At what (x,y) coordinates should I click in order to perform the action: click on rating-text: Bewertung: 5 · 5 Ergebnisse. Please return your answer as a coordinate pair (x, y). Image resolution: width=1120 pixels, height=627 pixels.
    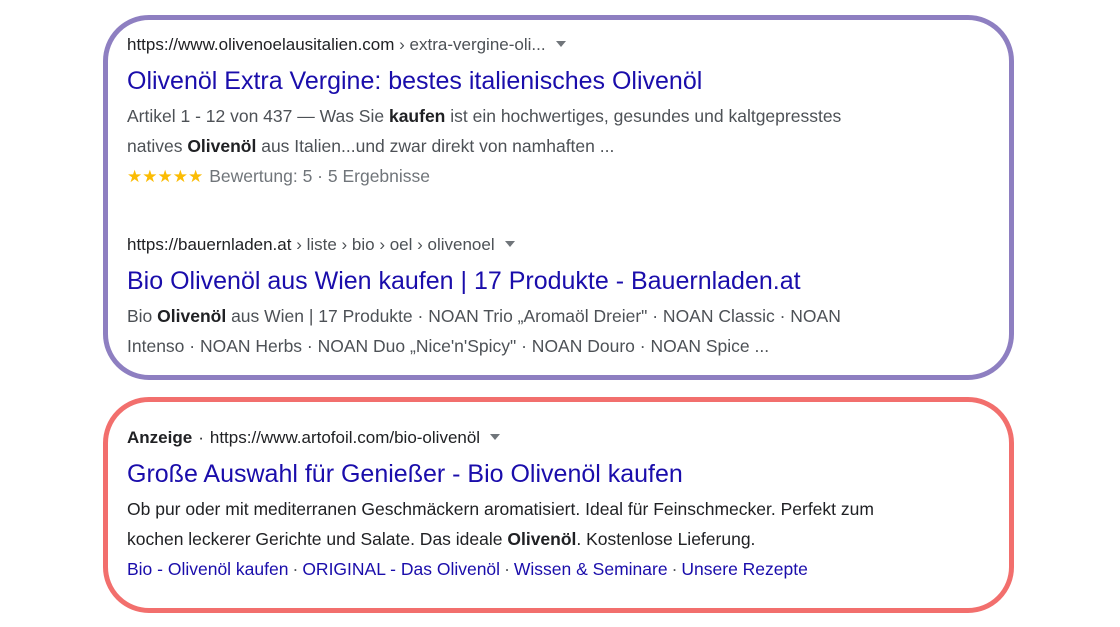
    Looking at the image, I should click on (320, 176).